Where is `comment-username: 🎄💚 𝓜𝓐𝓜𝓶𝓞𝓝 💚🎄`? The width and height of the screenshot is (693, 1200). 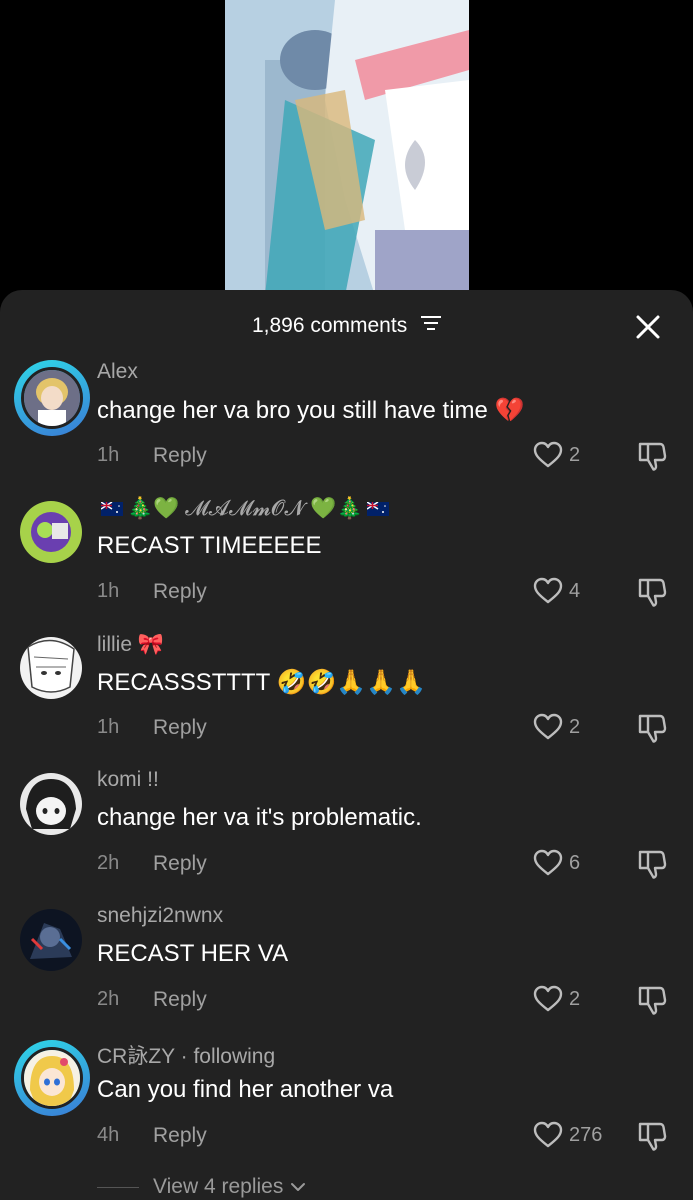 comment-username: 🎄💚 𝓜𝓐𝓜𝓶𝓞𝓝 💚🎄 is located at coordinates (245, 508).